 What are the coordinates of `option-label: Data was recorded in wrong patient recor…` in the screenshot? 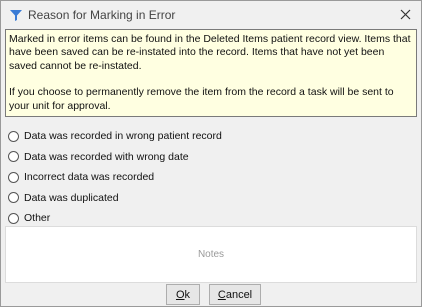 It's located at (123, 136).